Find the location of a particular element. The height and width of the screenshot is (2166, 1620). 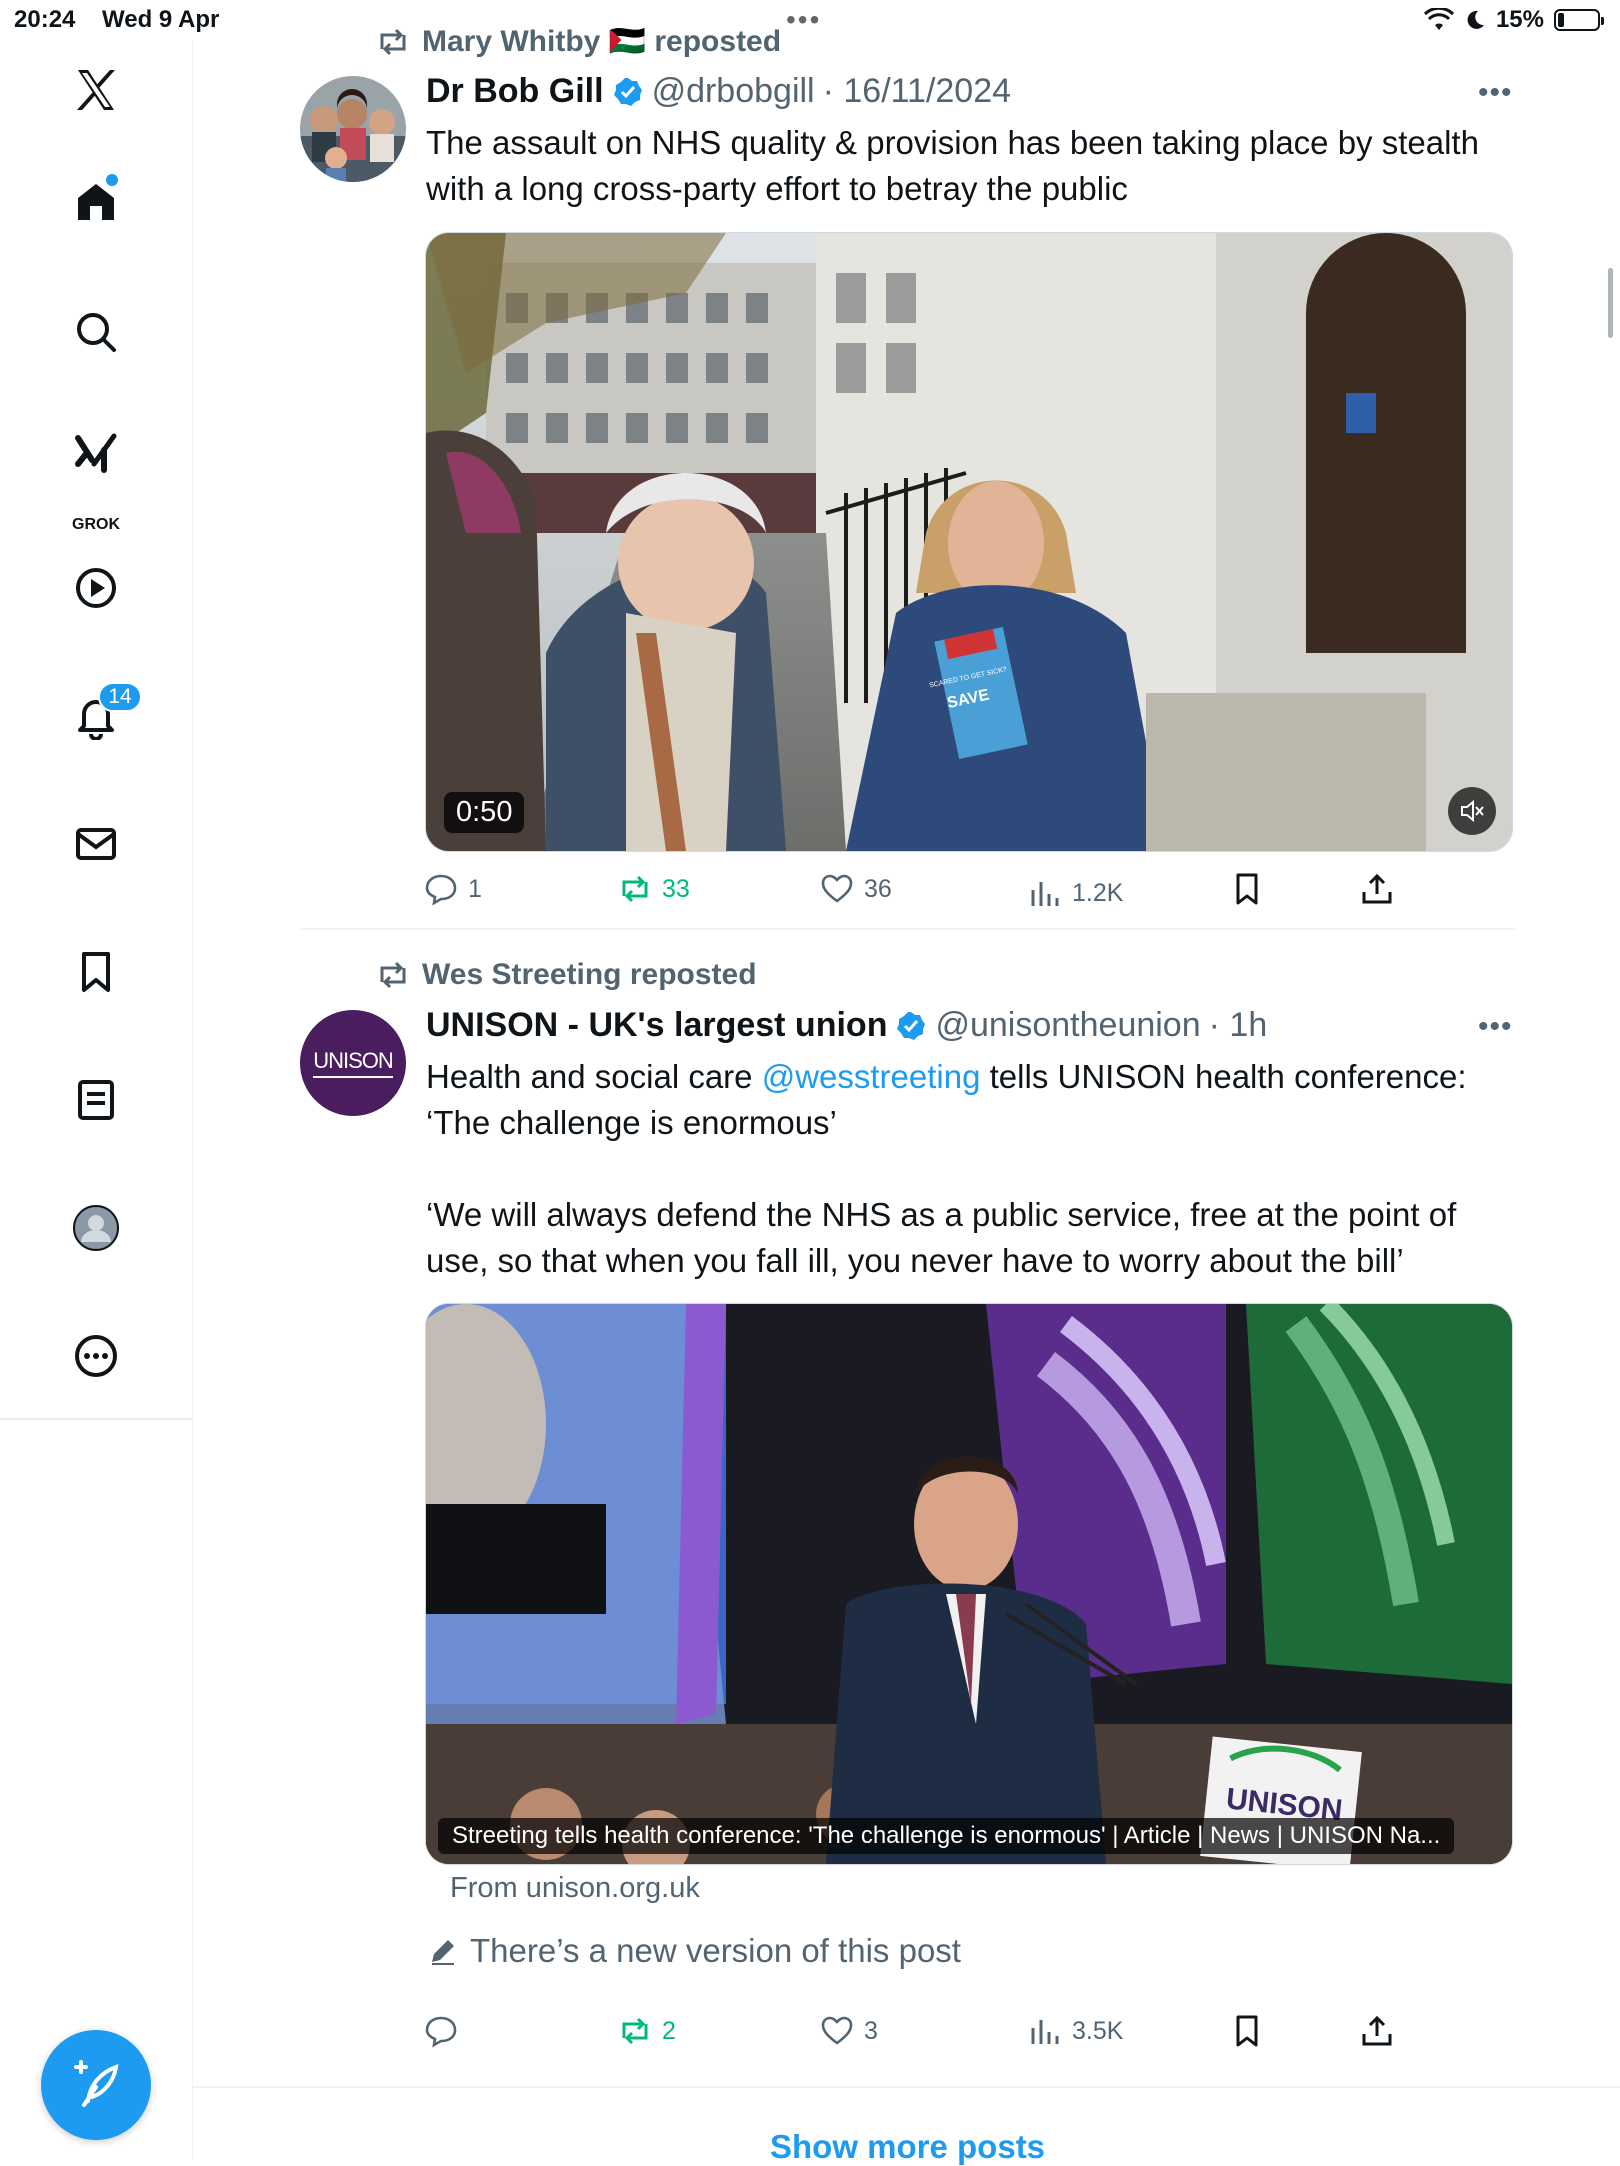

author-name: UNISON - UK's largest union is located at coordinates (656, 1025).